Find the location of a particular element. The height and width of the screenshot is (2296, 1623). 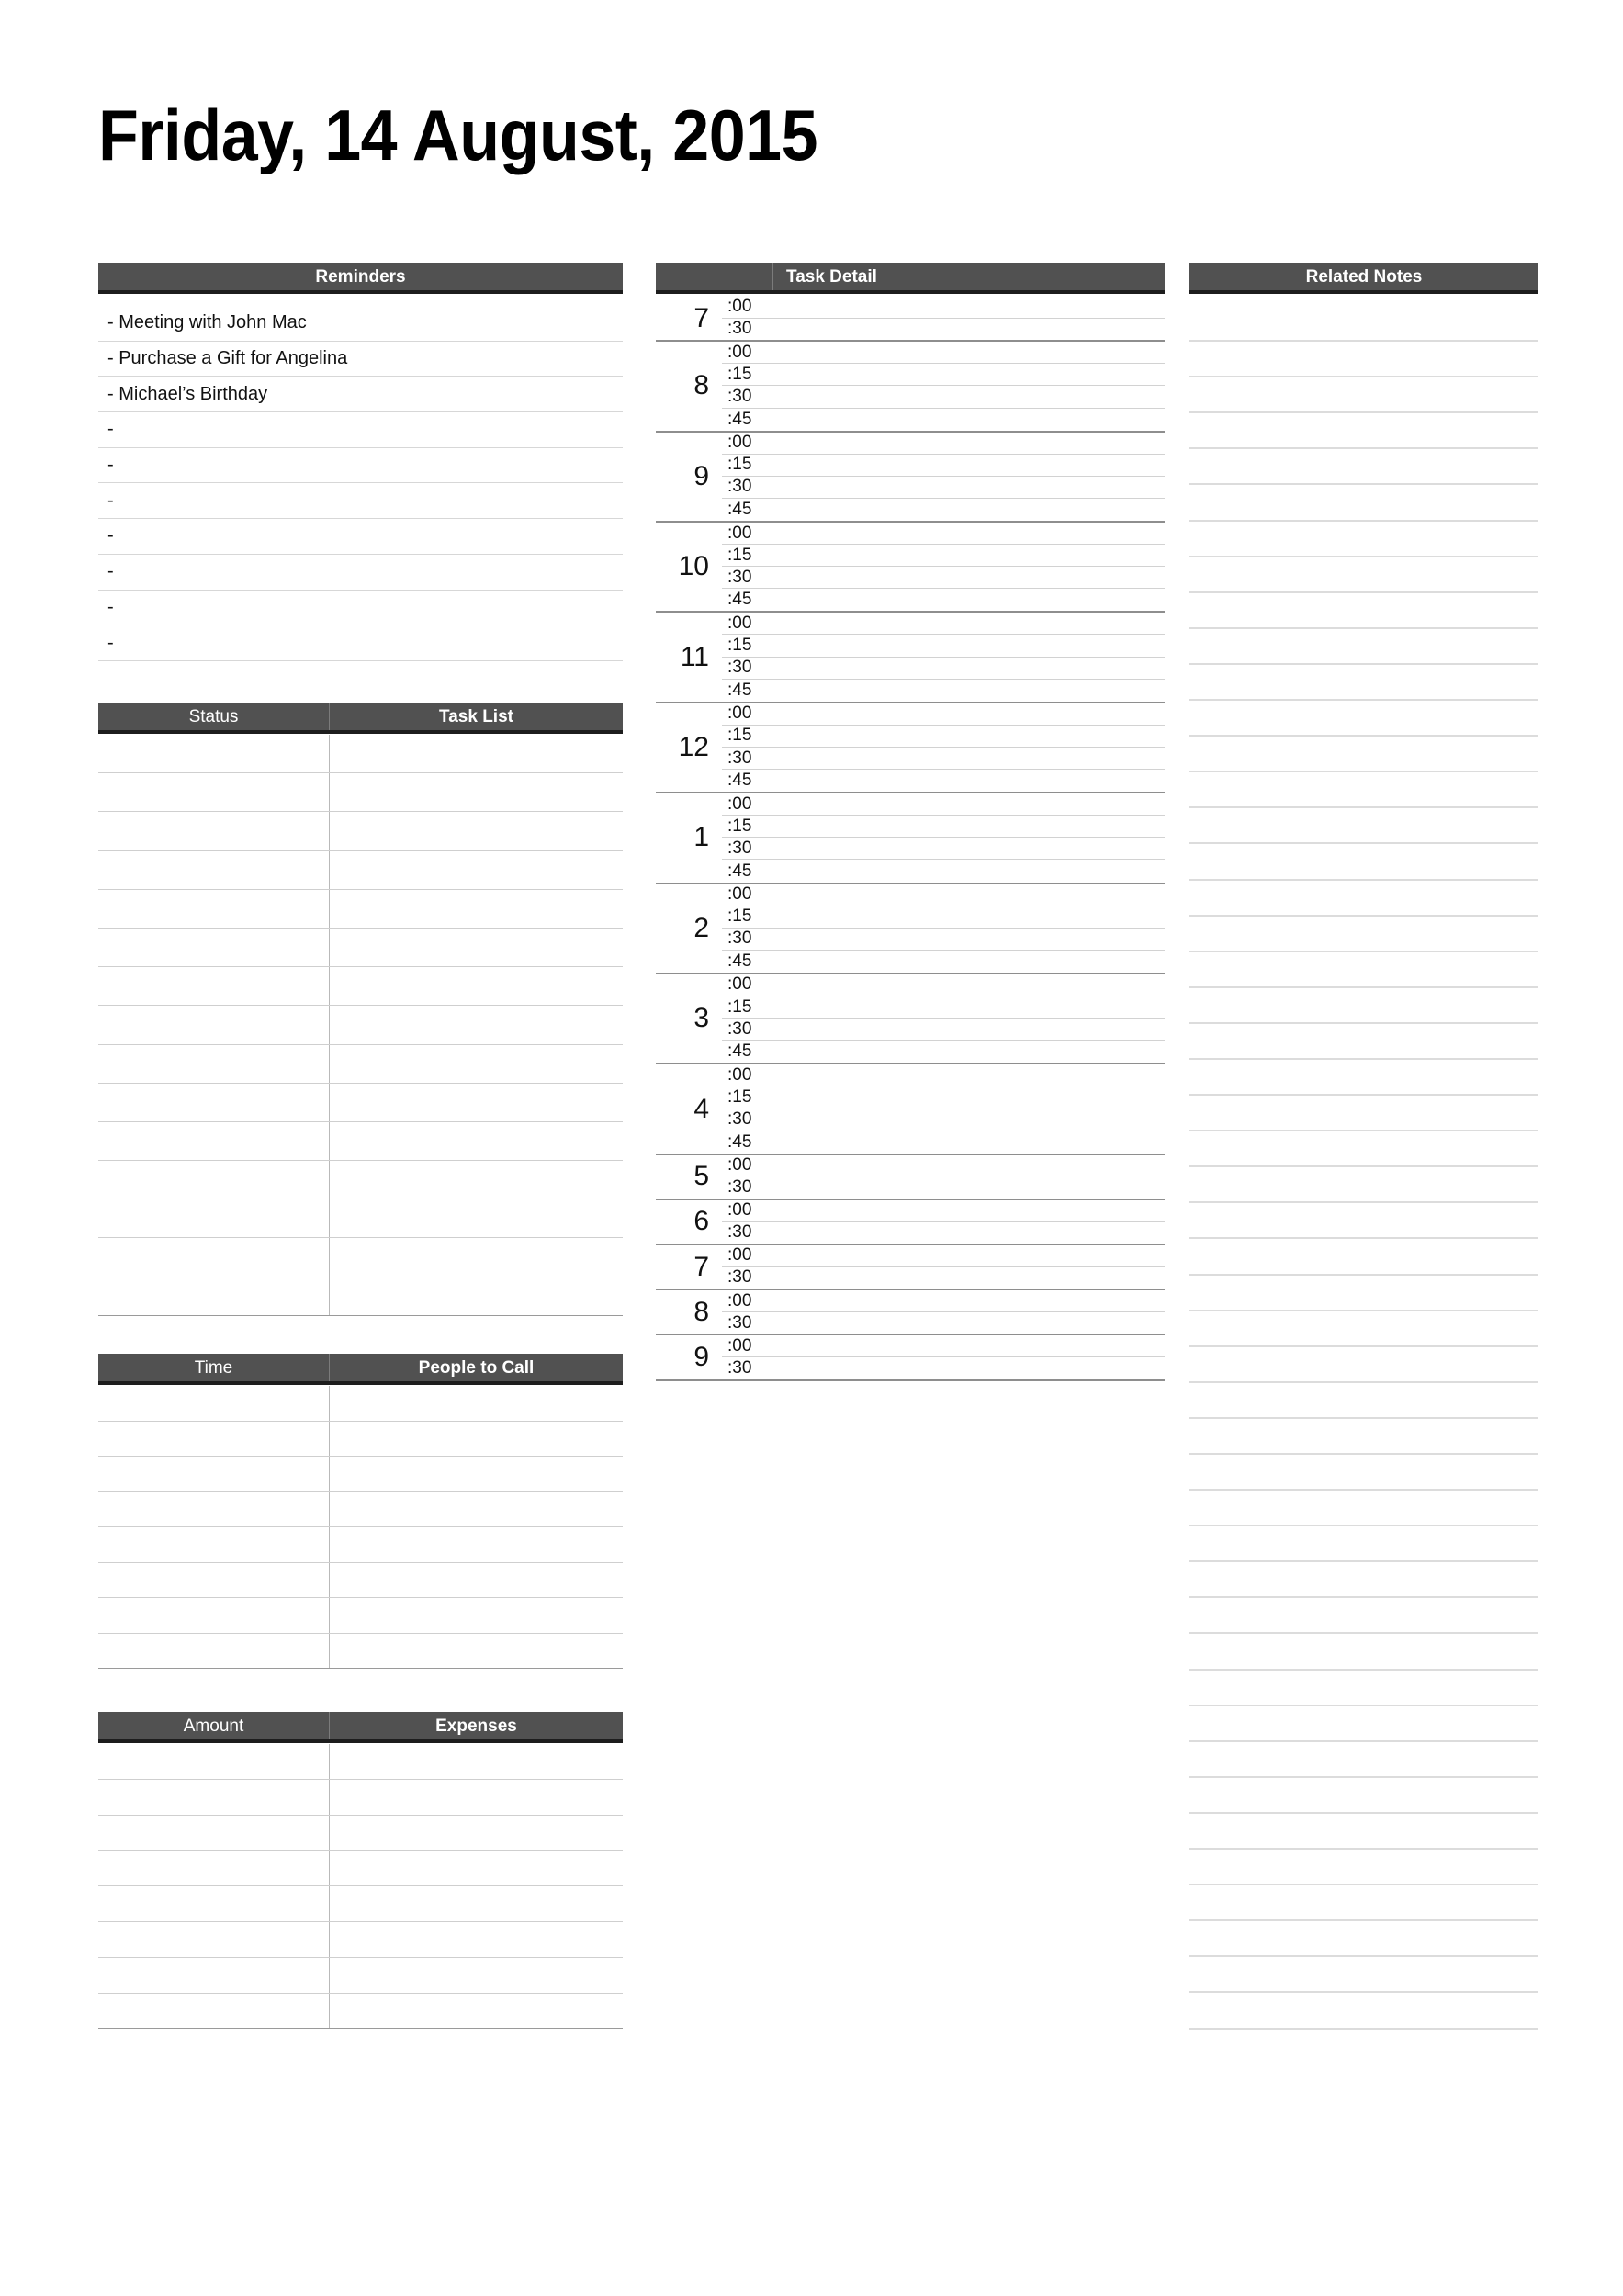

reminder-row: - Michael’s Birthday is located at coordinates (360, 395).